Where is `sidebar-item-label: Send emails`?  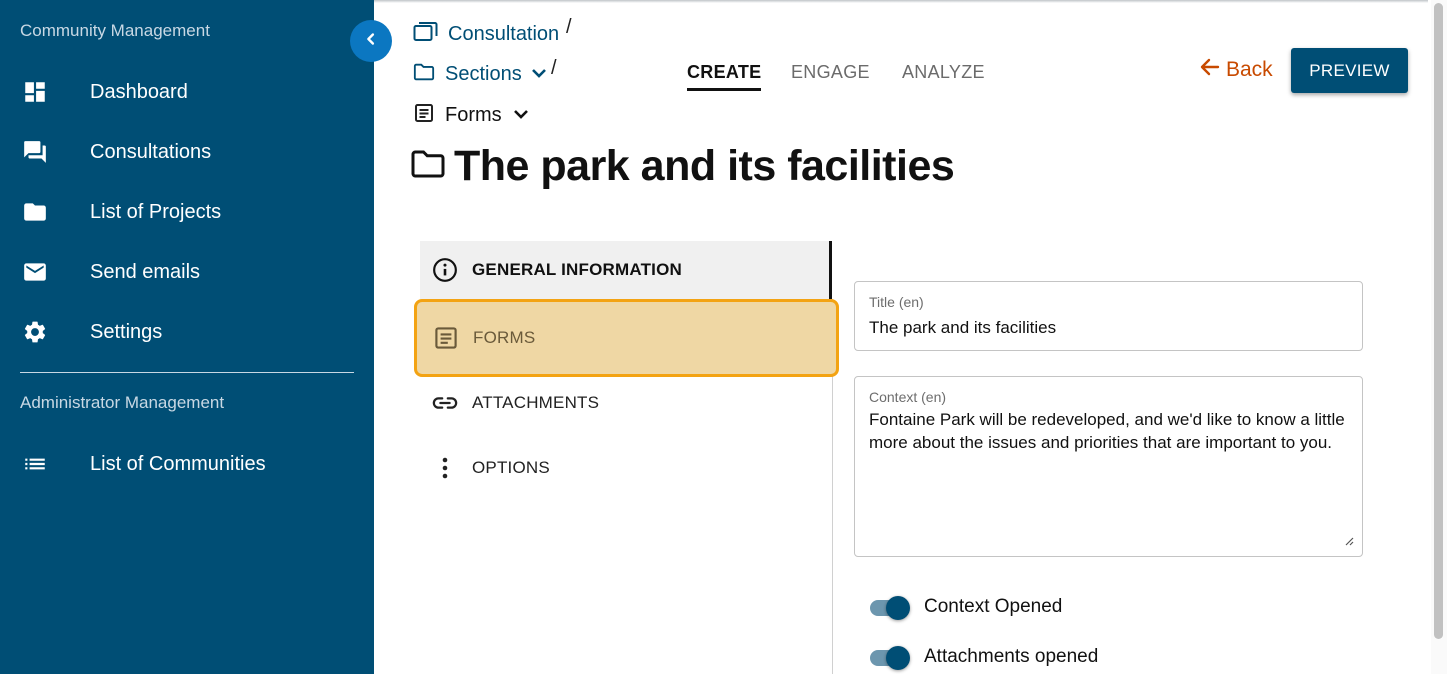 sidebar-item-label: Send emails is located at coordinates (145, 271).